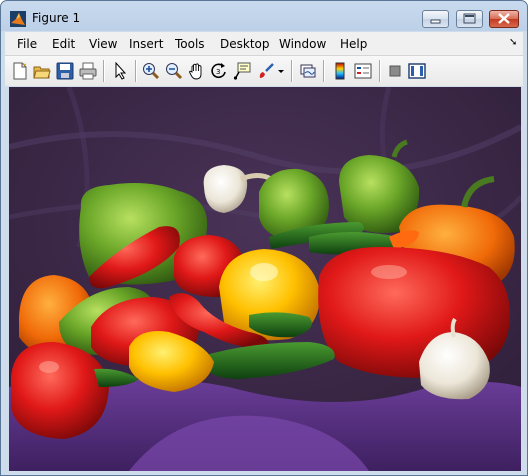 This screenshot has width=528, height=476. I want to click on hide-plot-tools-icon, so click(395, 71).